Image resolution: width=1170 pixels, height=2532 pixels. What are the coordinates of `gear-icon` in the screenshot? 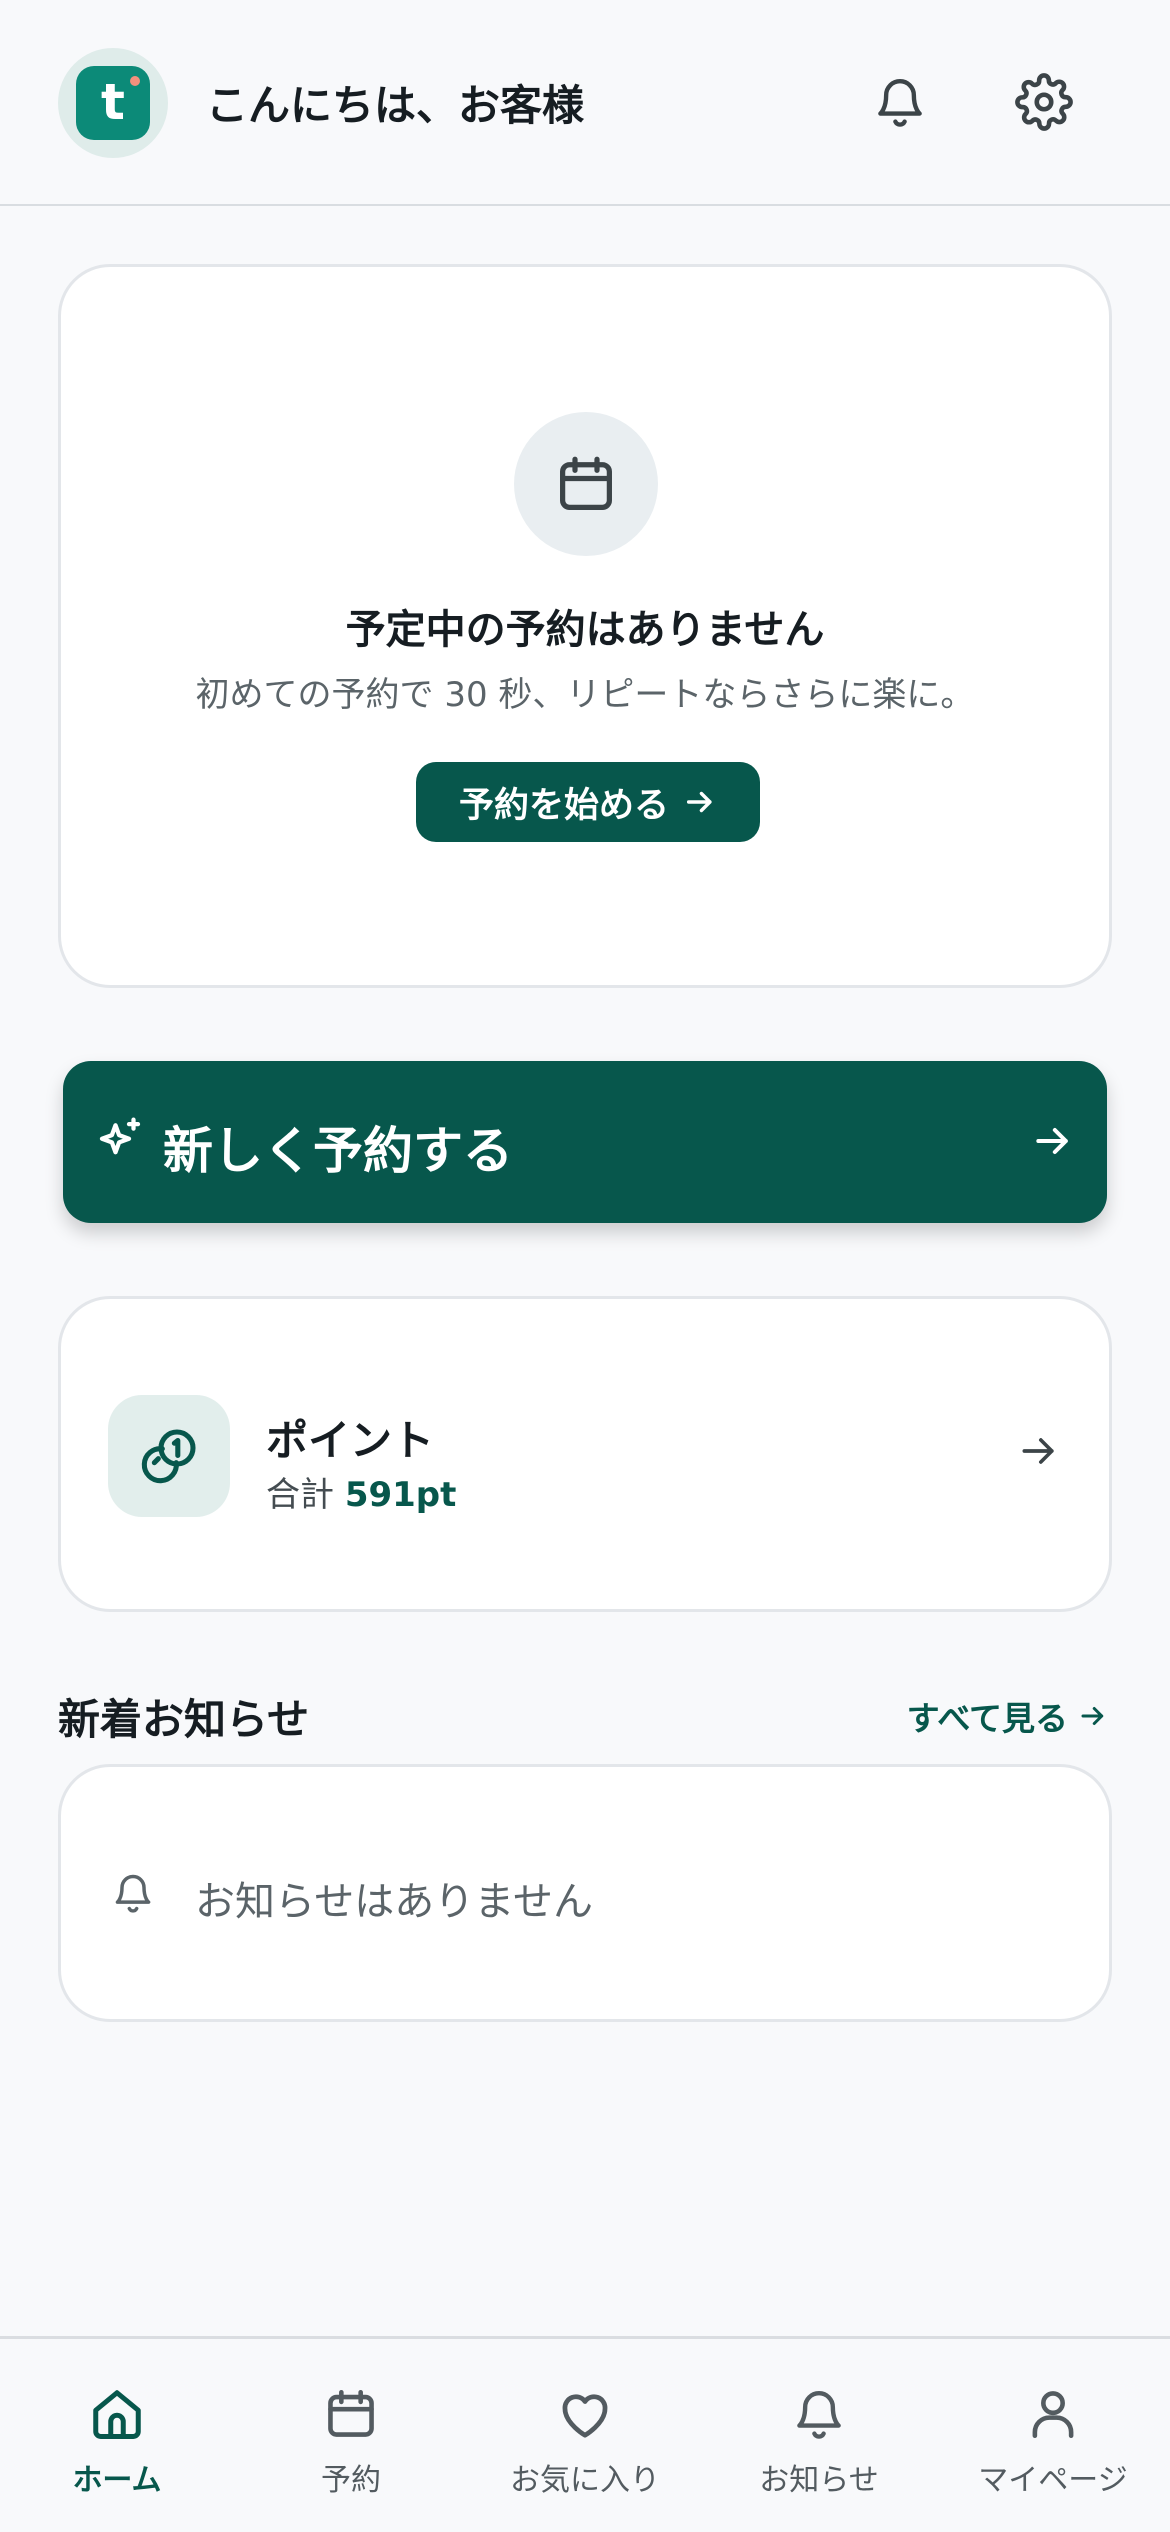 It's located at (1044, 102).